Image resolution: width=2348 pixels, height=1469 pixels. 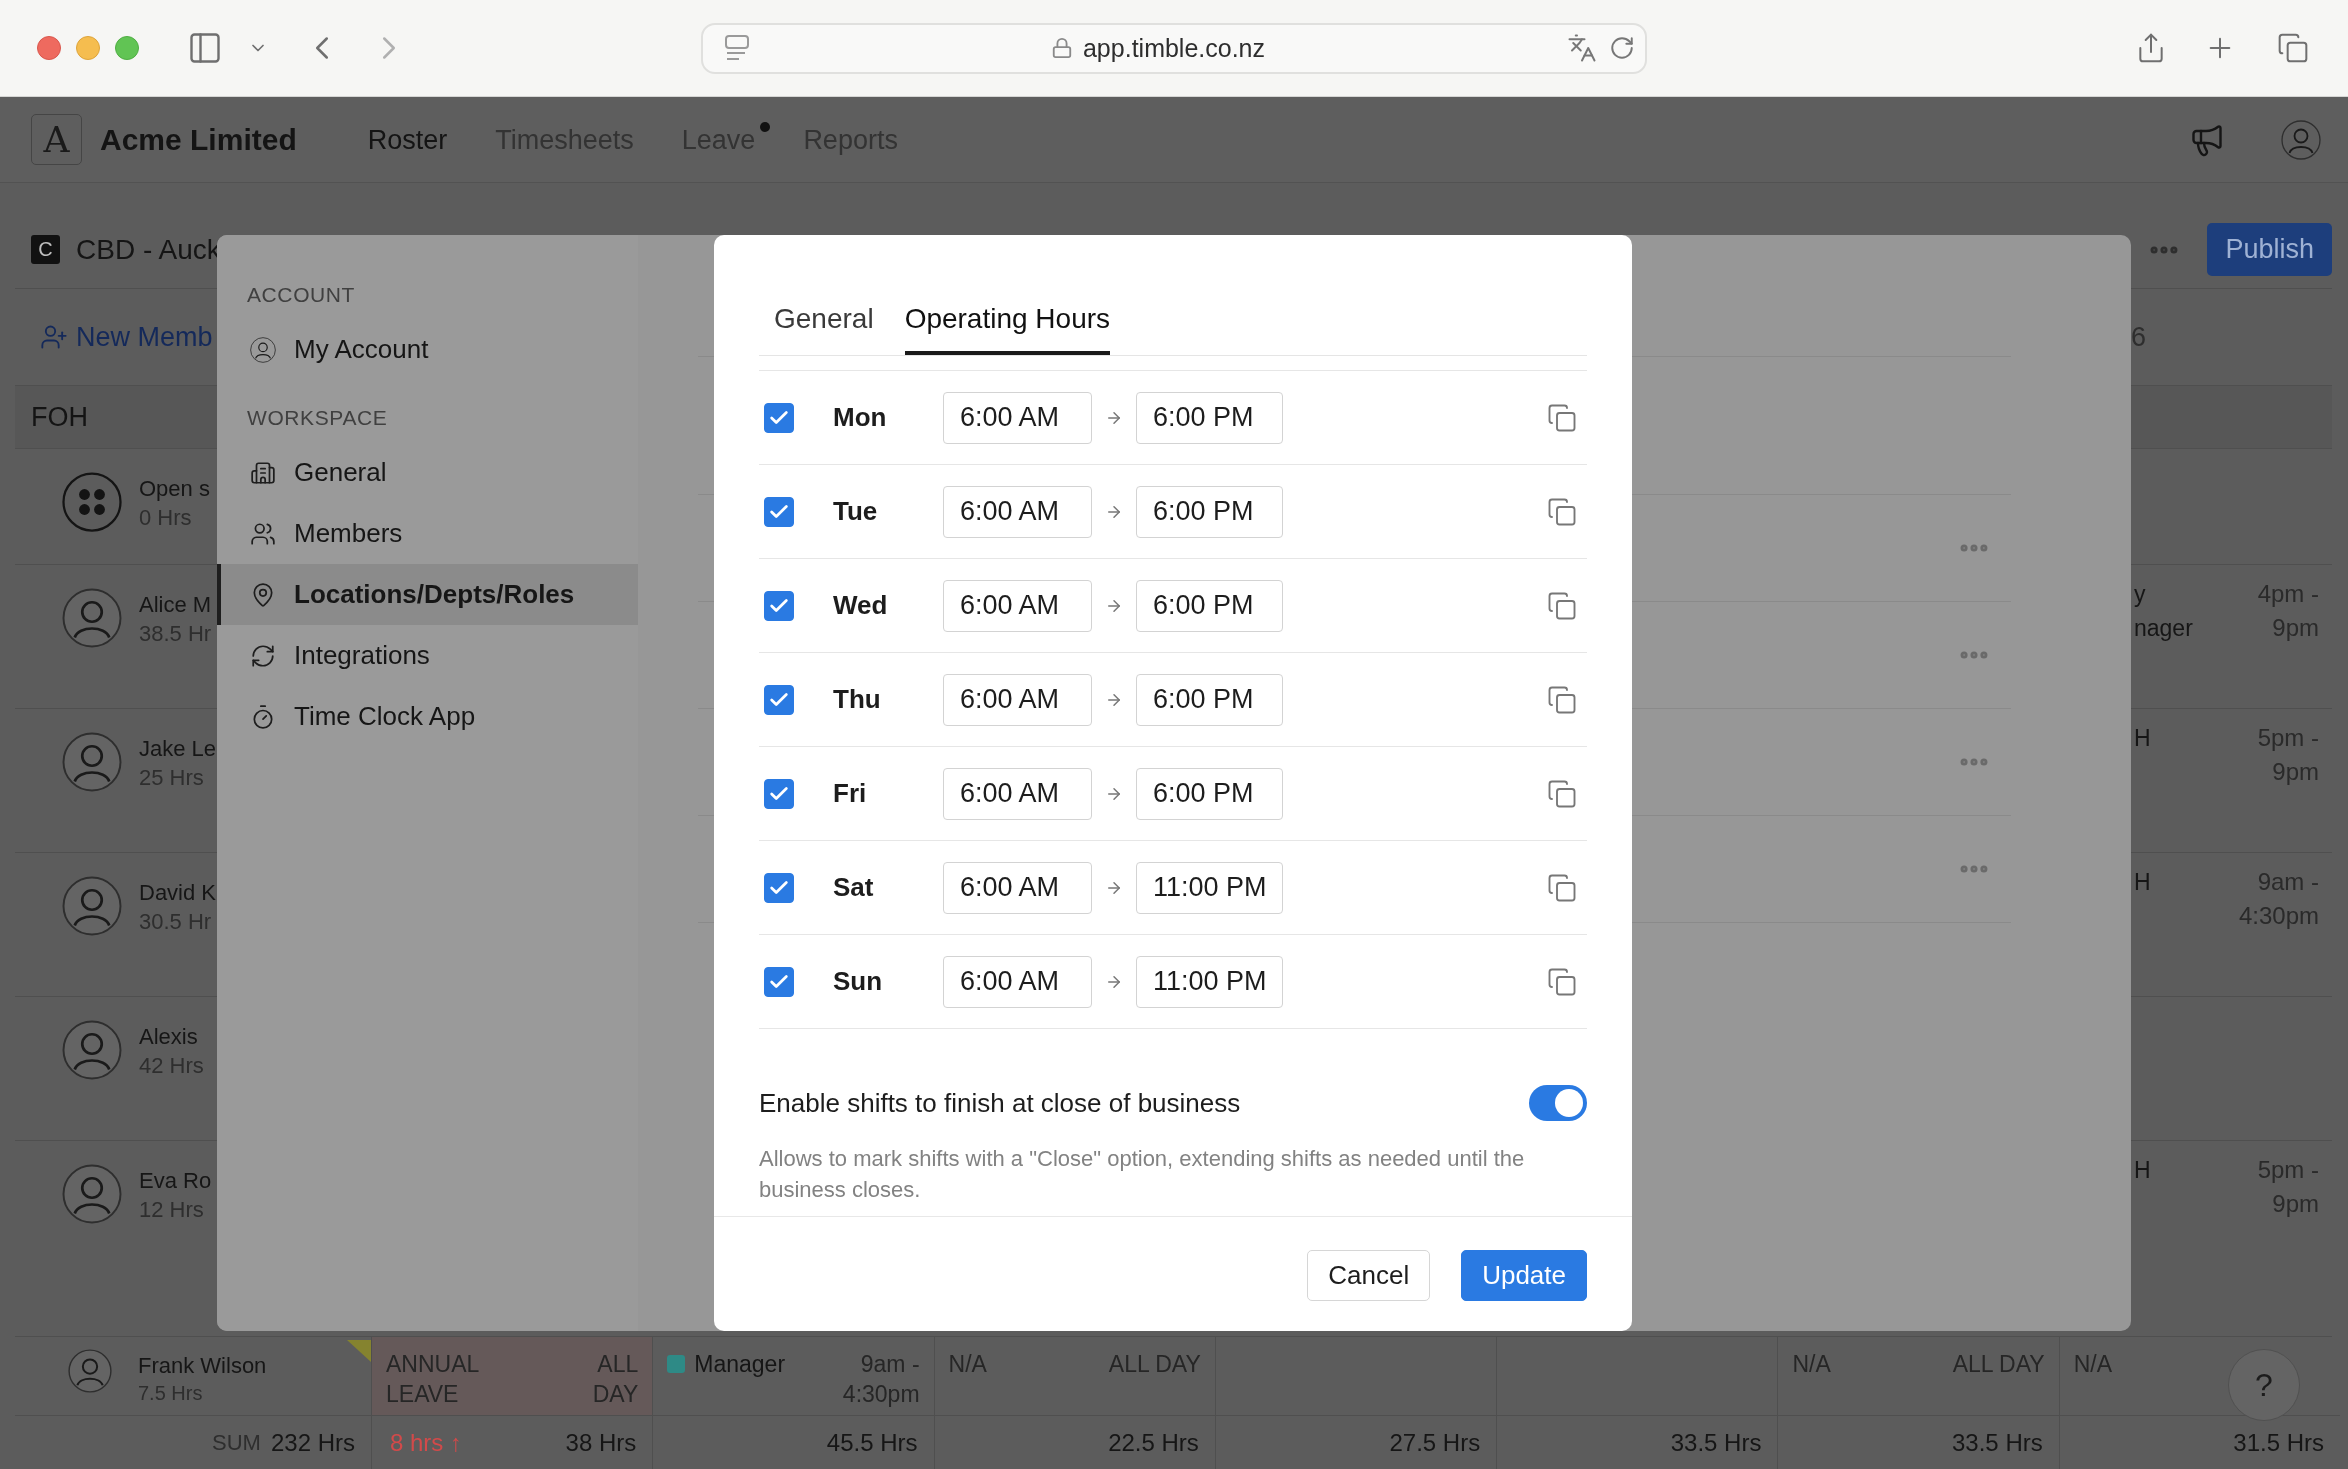 What do you see at coordinates (301, 295) in the screenshot?
I see `section-heading: ACCOUNT` at bounding box center [301, 295].